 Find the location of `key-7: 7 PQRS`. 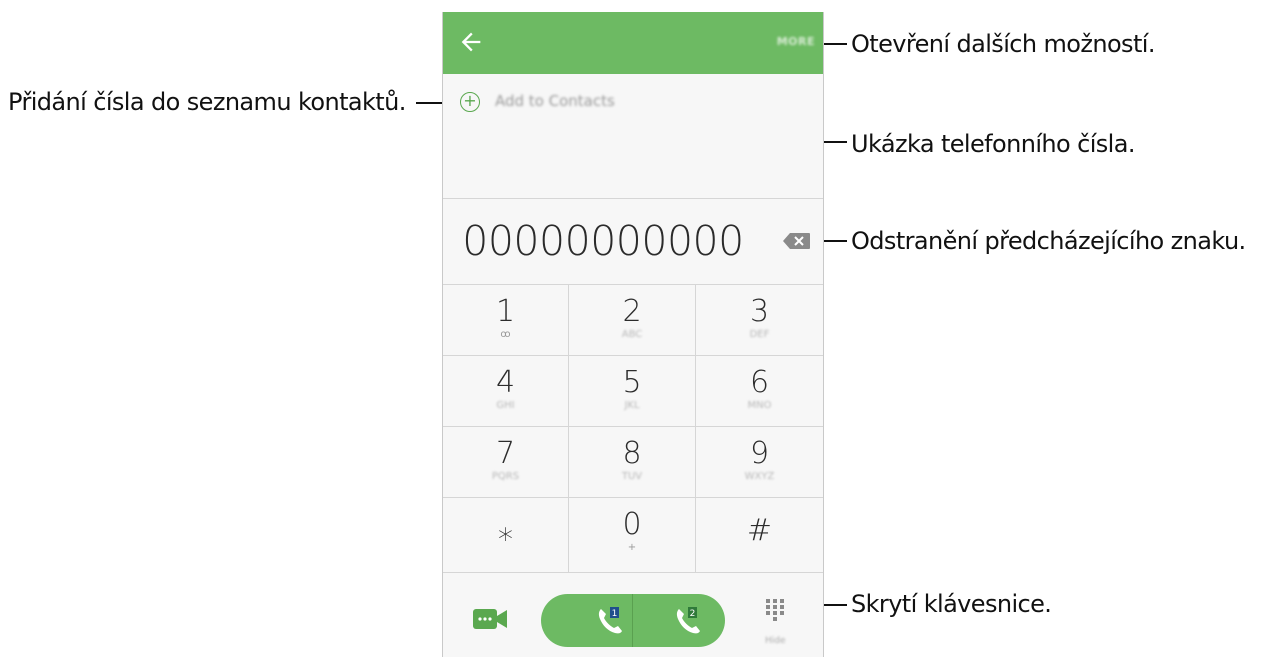

key-7: 7 PQRS is located at coordinates (506, 462).